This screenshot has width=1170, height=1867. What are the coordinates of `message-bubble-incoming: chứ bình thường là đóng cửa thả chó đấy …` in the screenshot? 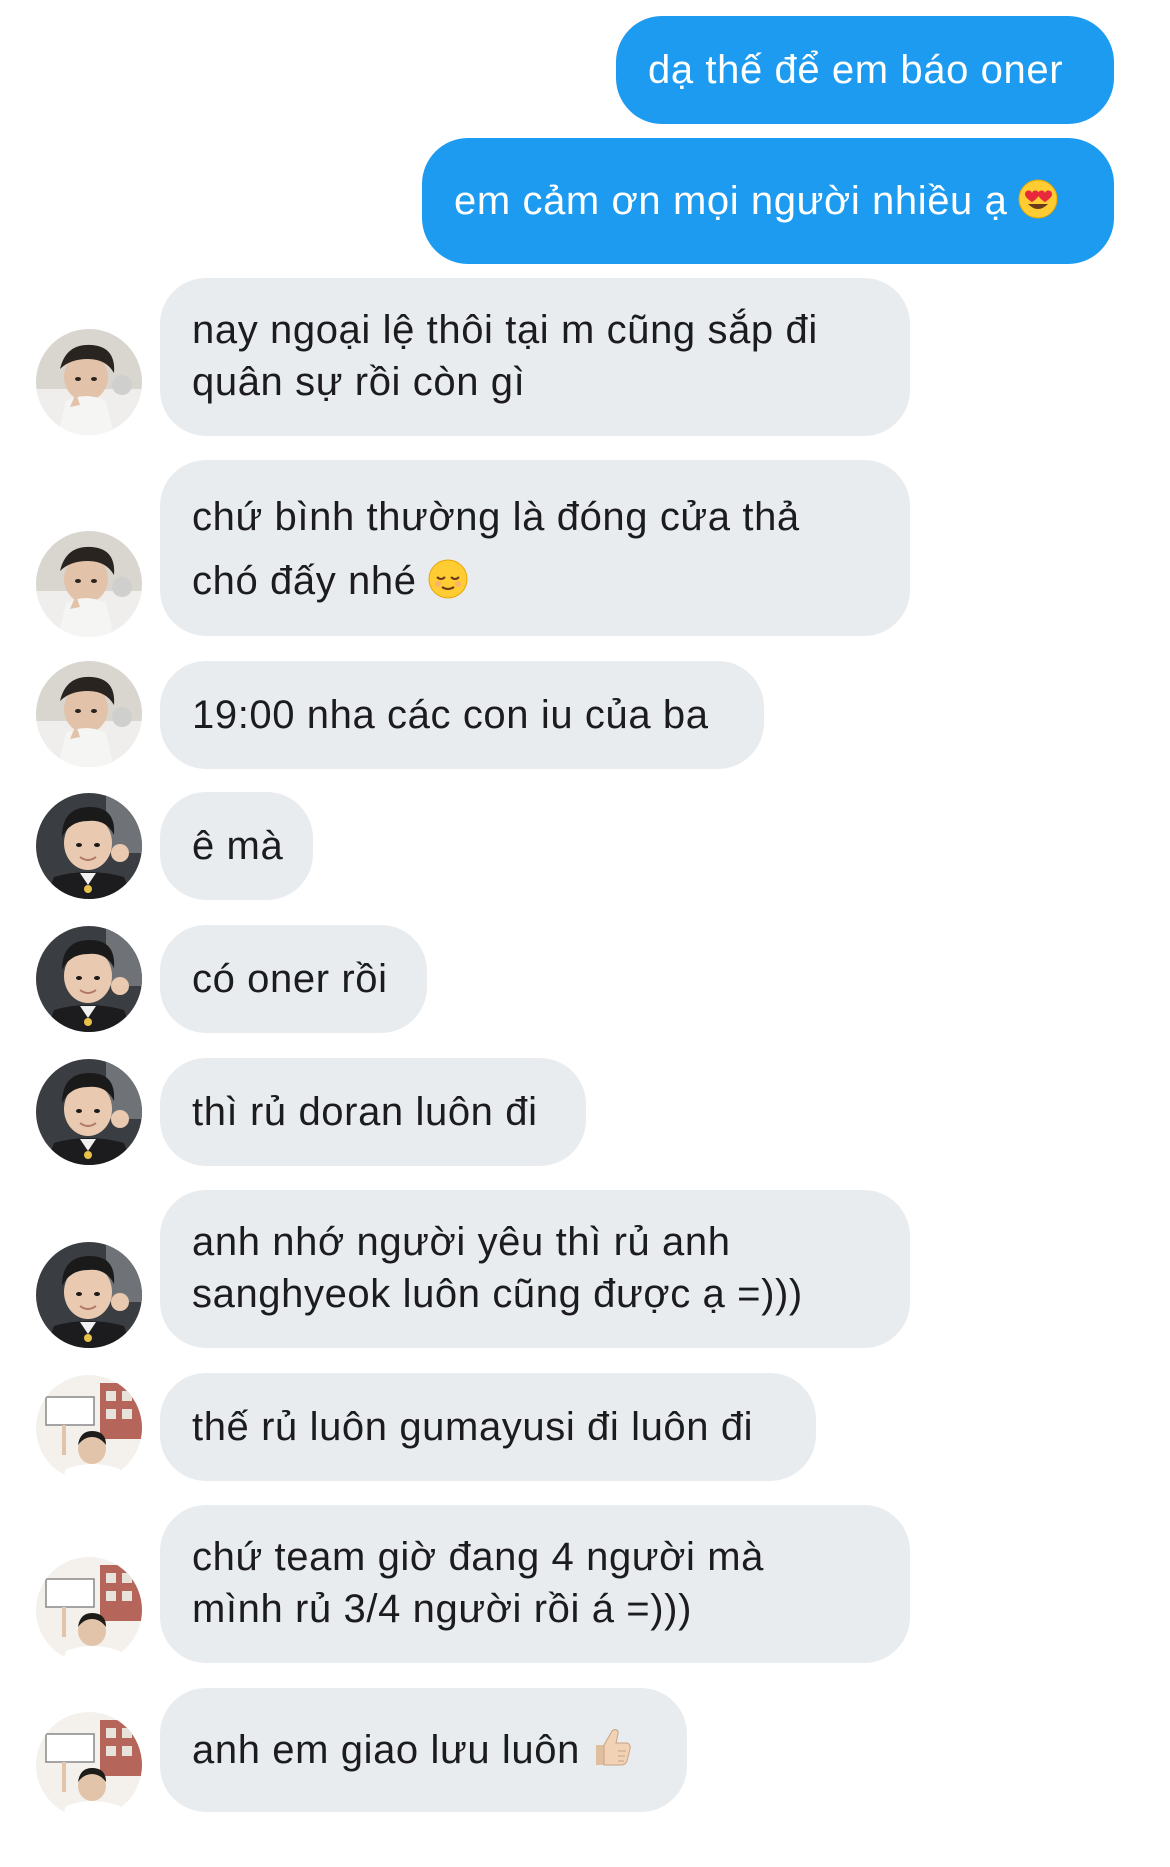 It's located at (535, 548).